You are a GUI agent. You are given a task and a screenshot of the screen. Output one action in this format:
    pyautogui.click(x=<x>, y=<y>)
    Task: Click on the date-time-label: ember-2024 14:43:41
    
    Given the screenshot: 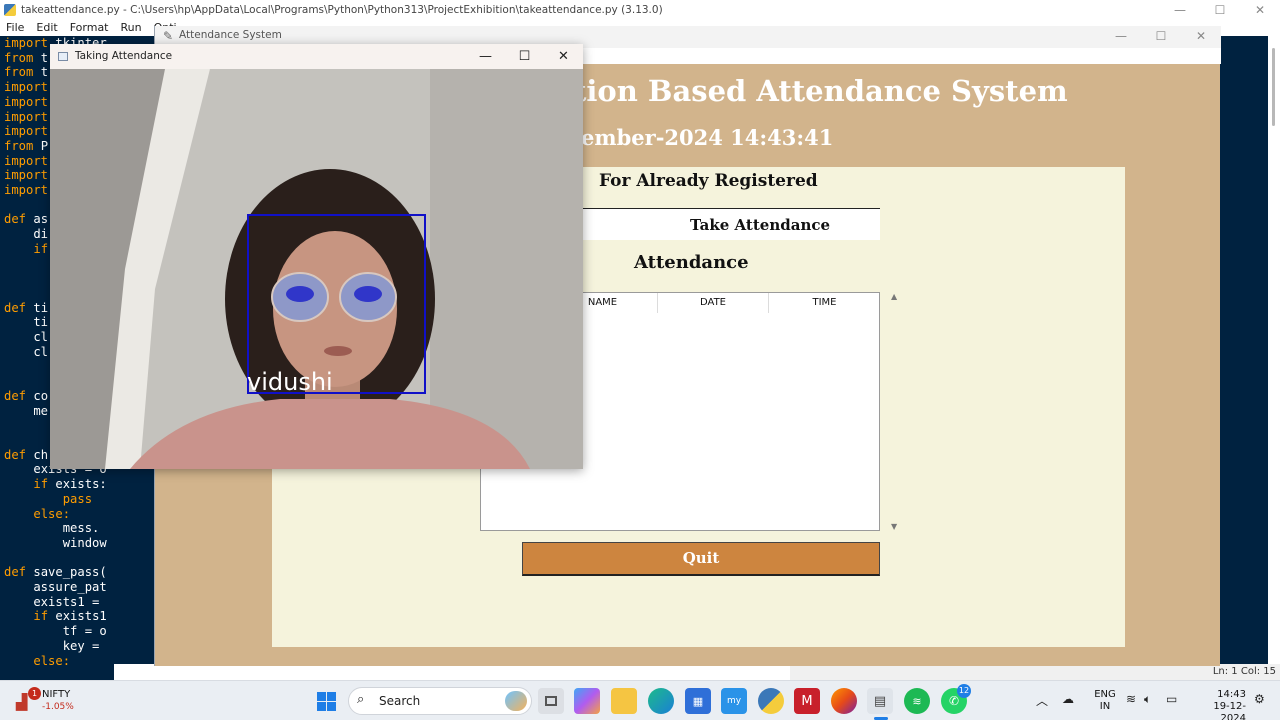 What is the action you would take?
    pyautogui.click(x=707, y=137)
    